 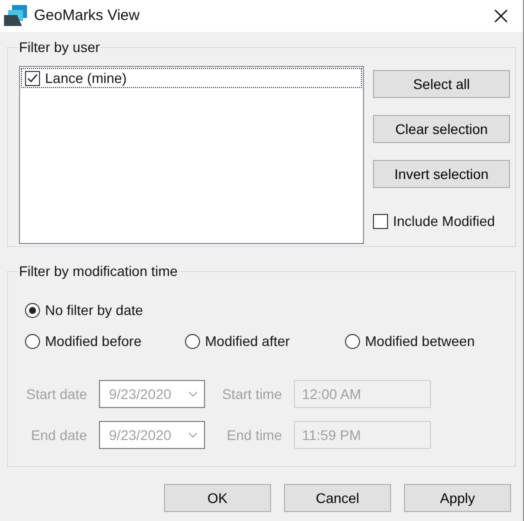 I want to click on date-label: End date, so click(x=59, y=435).